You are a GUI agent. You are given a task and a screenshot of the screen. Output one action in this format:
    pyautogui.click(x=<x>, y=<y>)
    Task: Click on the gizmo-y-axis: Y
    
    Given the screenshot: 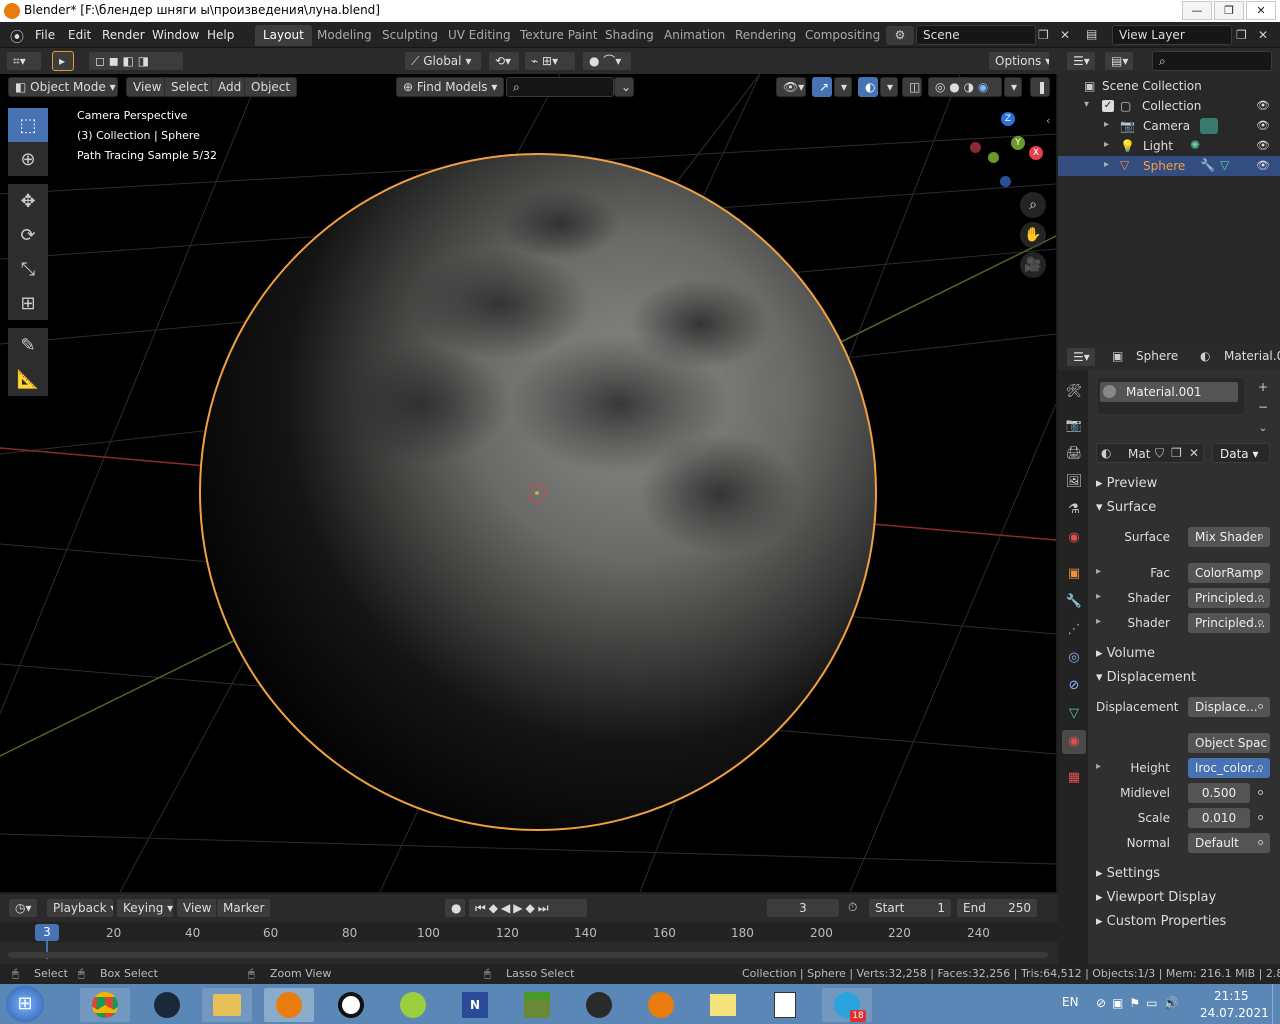 What is the action you would take?
    pyautogui.click(x=1018, y=143)
    